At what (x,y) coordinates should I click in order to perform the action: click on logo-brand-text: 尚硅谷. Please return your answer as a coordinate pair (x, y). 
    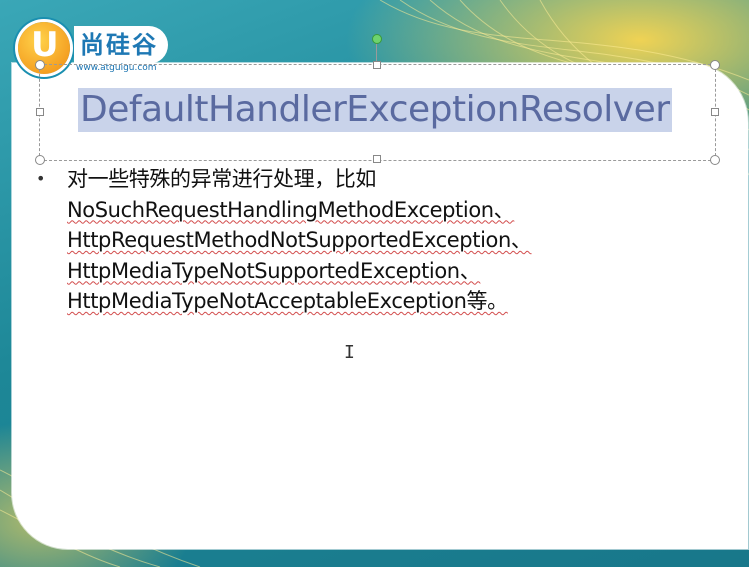
    Looking at the image, I should click on (121, 45).